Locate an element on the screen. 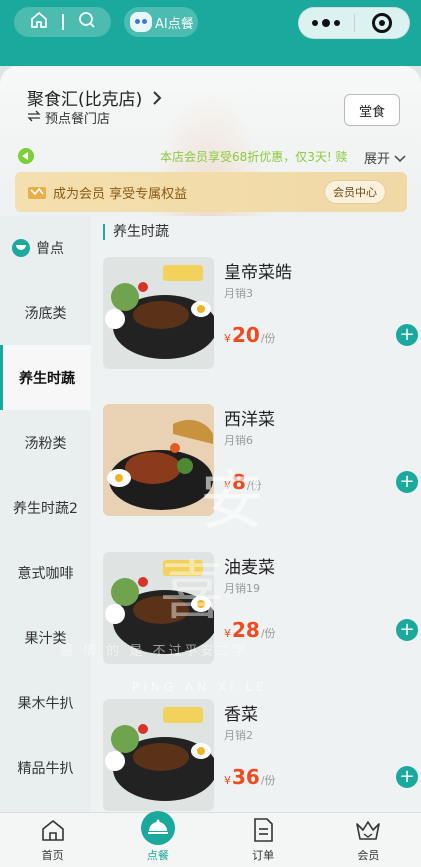 This screenshot has height=867, width=421. sidebar-item-5: 意式咖啡 is located at coordinates (45, 572).